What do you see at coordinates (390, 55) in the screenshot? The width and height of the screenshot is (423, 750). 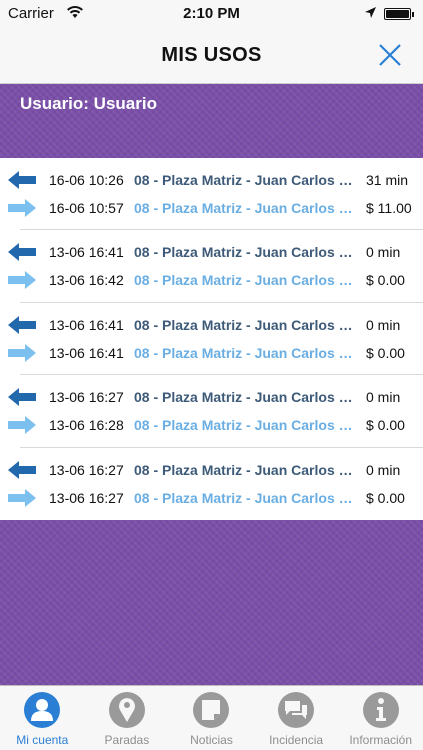 I see `close-icon` at bounding box center [390, 55].